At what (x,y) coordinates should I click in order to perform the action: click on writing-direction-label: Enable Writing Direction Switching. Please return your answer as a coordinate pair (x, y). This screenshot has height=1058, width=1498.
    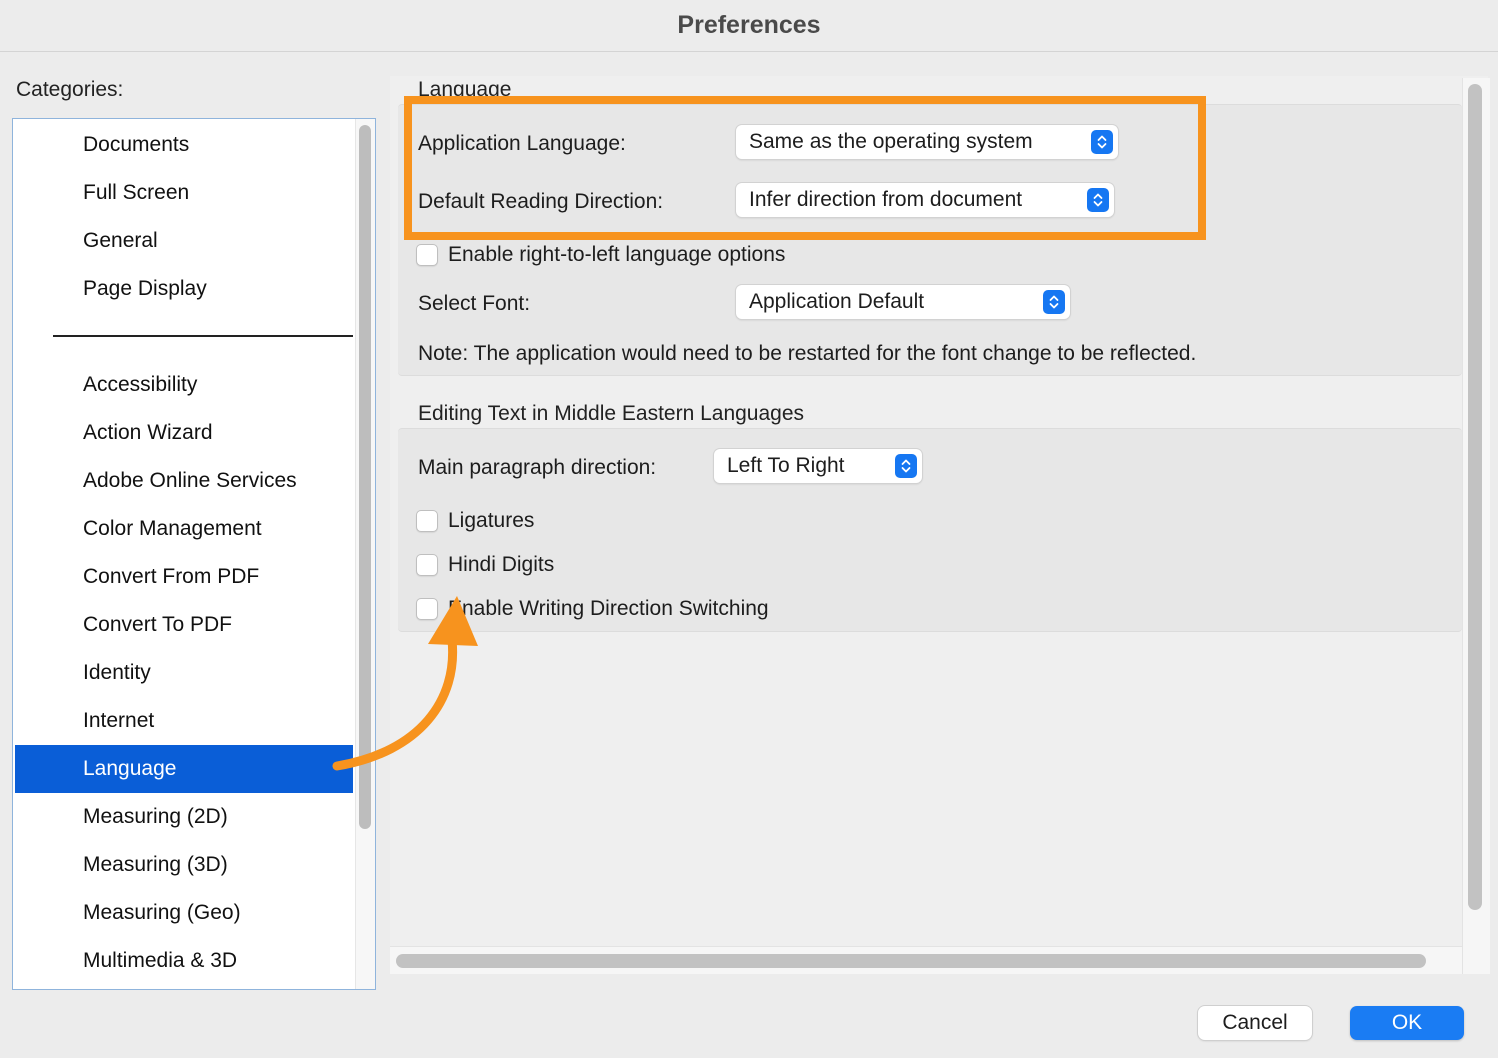
    Looking at the image, I should click on (608, 608).